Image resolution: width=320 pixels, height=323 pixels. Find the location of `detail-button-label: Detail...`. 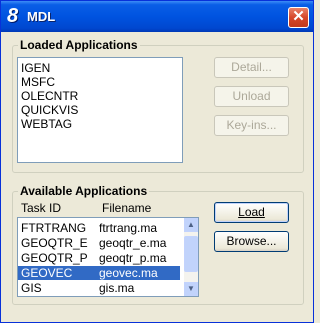

detail-button-label: Detail... is located at coordinates (251, 67).